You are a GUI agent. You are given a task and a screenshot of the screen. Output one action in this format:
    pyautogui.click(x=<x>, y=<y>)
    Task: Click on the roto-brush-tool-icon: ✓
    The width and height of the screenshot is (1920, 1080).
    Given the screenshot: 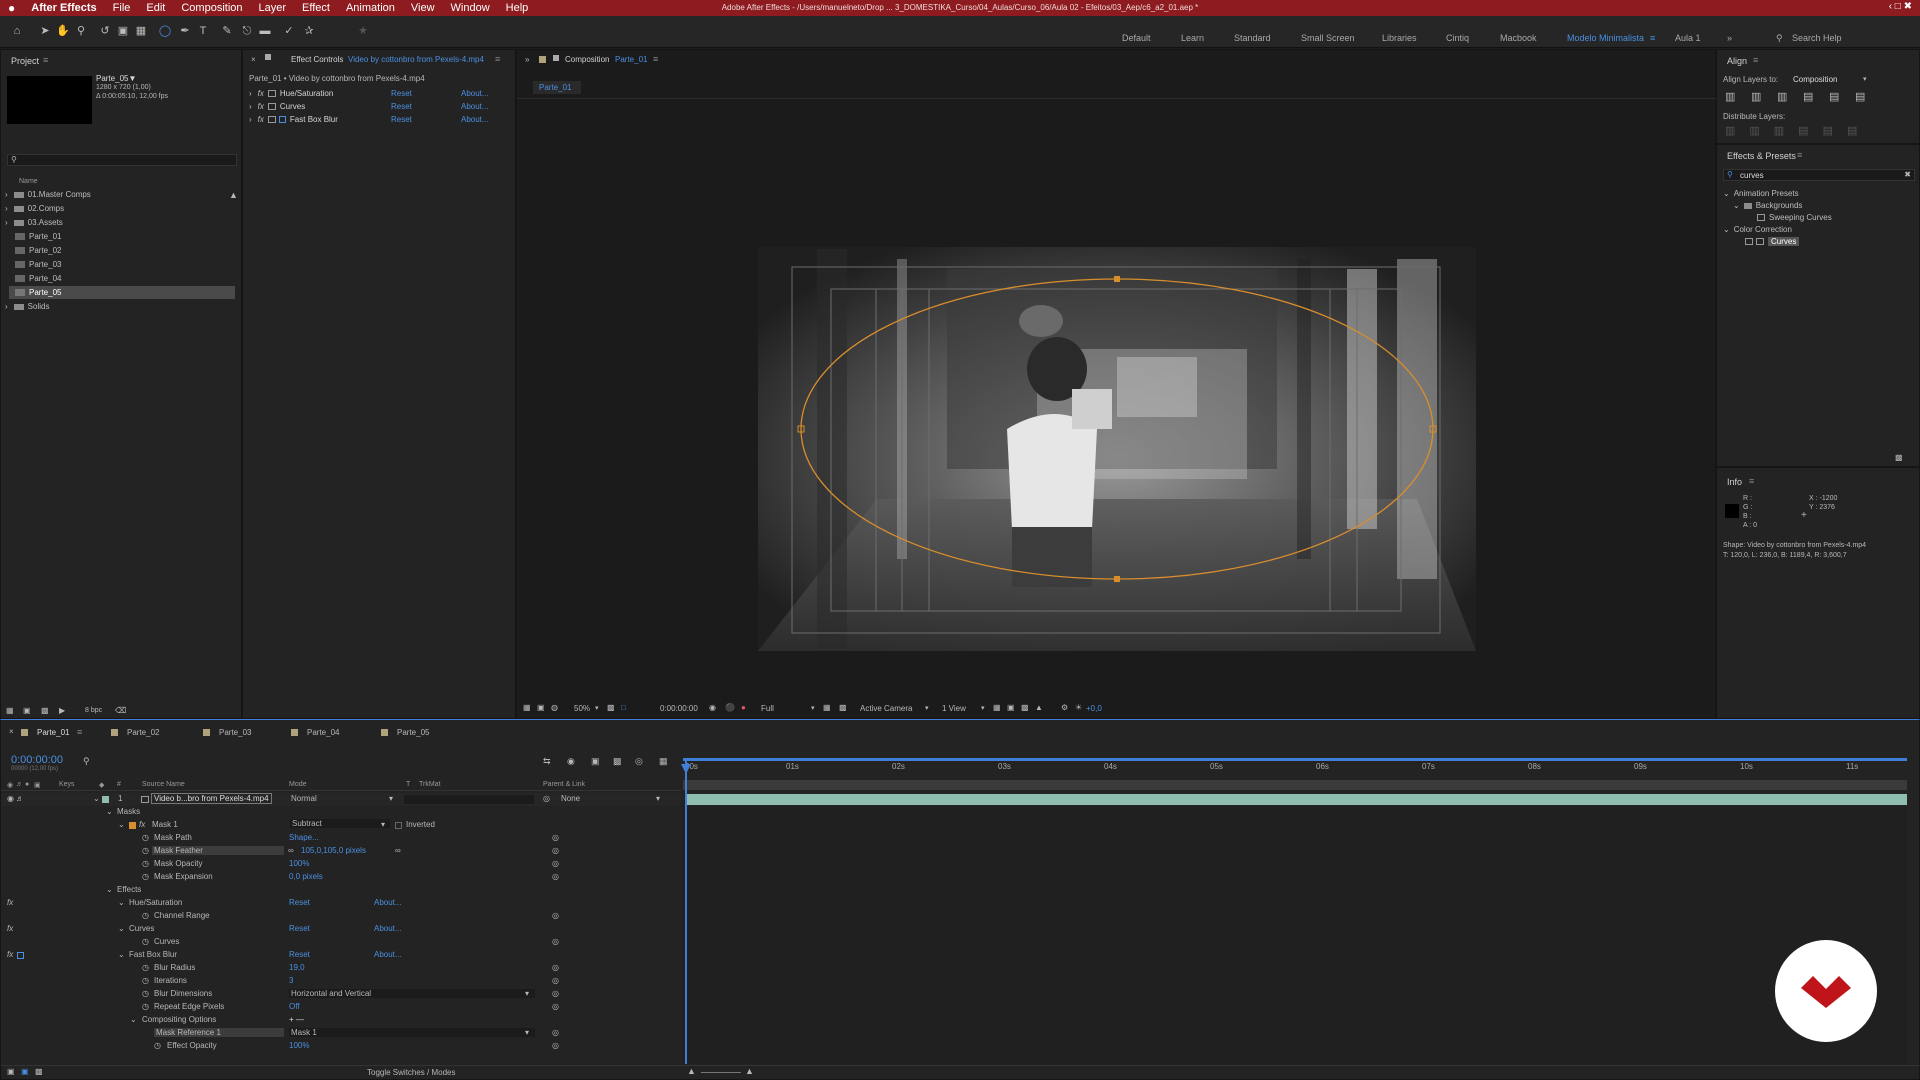 What is the action you would take?
    pyautogui.click(x=289, y=31)
    